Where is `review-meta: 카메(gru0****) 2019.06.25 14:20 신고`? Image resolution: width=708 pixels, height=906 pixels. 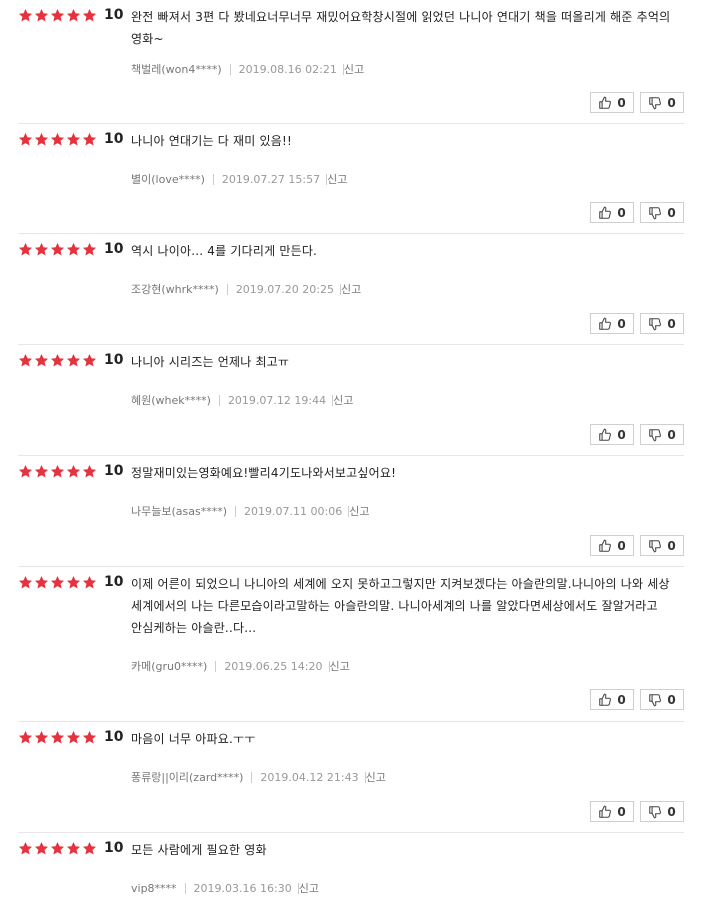
review-meta: 카메(gru0****) 2019.06.25 14:20 신고 is located at coordinates (240, 666).